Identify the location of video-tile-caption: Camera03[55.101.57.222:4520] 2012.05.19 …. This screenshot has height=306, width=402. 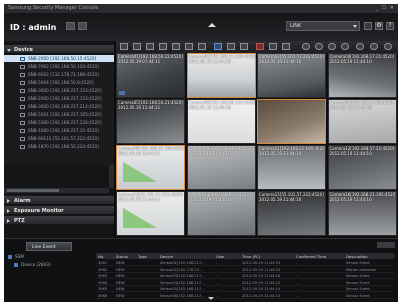
(291, 59).